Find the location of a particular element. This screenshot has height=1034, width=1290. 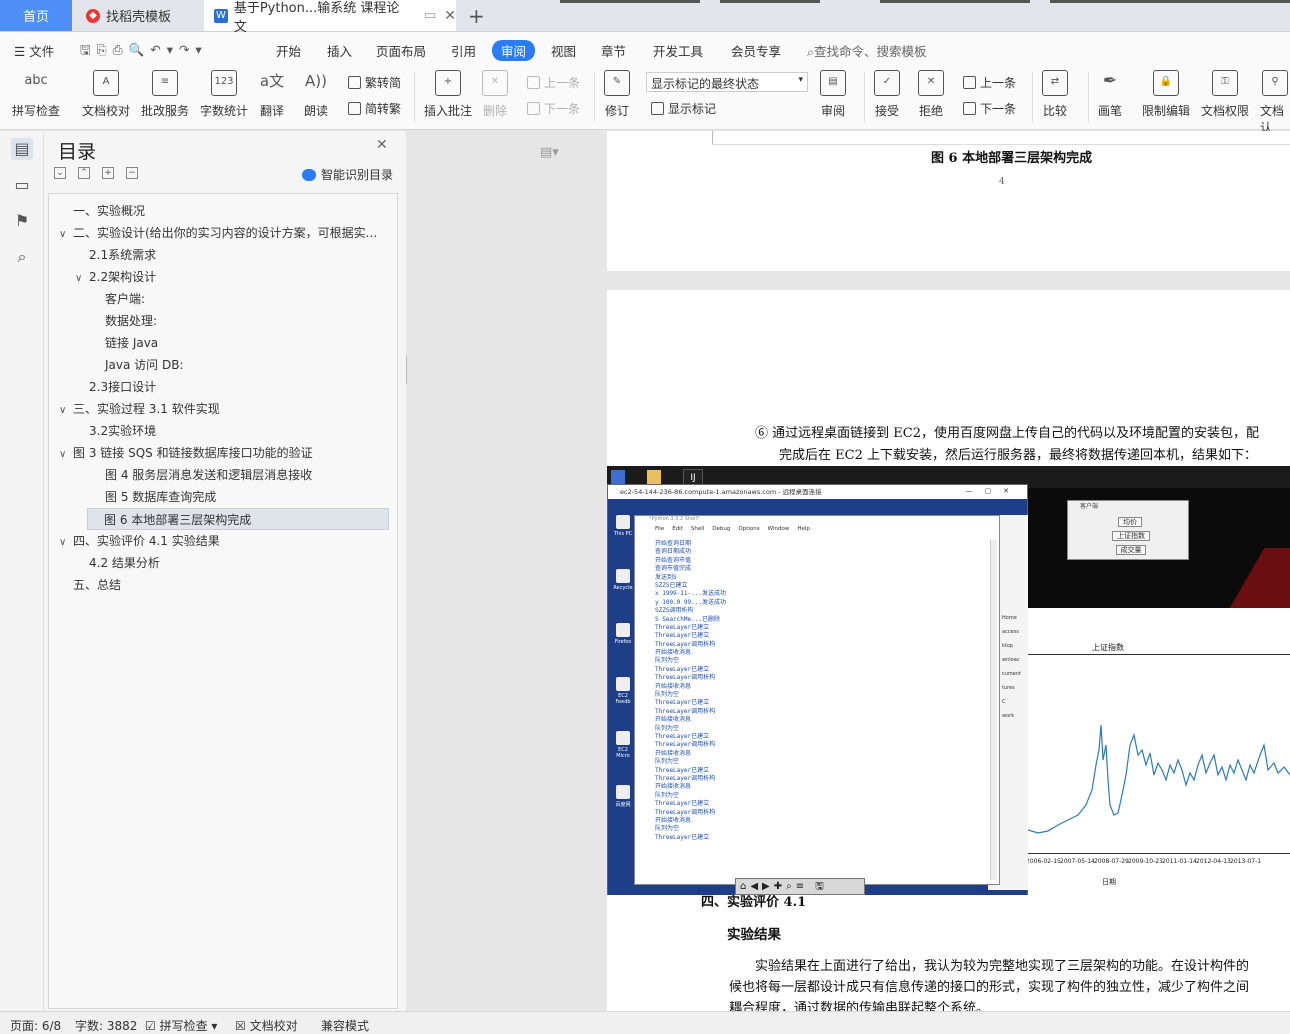

spell-check-status: ☑ 拼写检查 ▾ is located at coordinates (181, 1025).